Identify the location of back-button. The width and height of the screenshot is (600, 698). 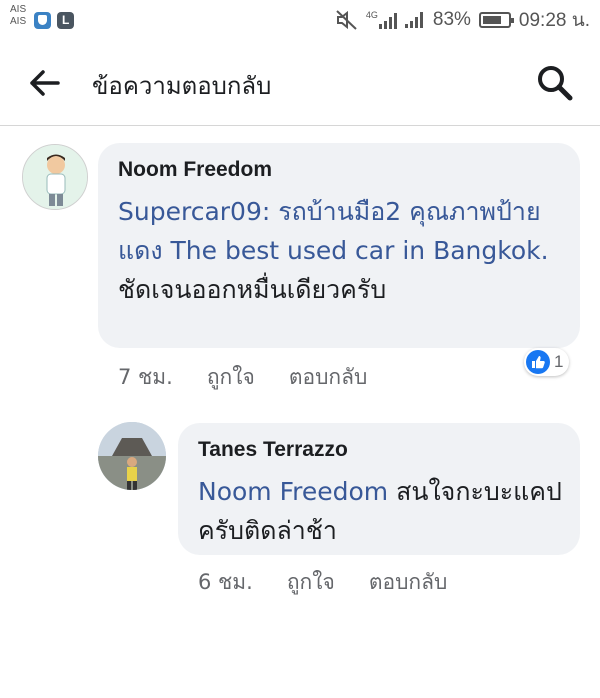
(44, 83).